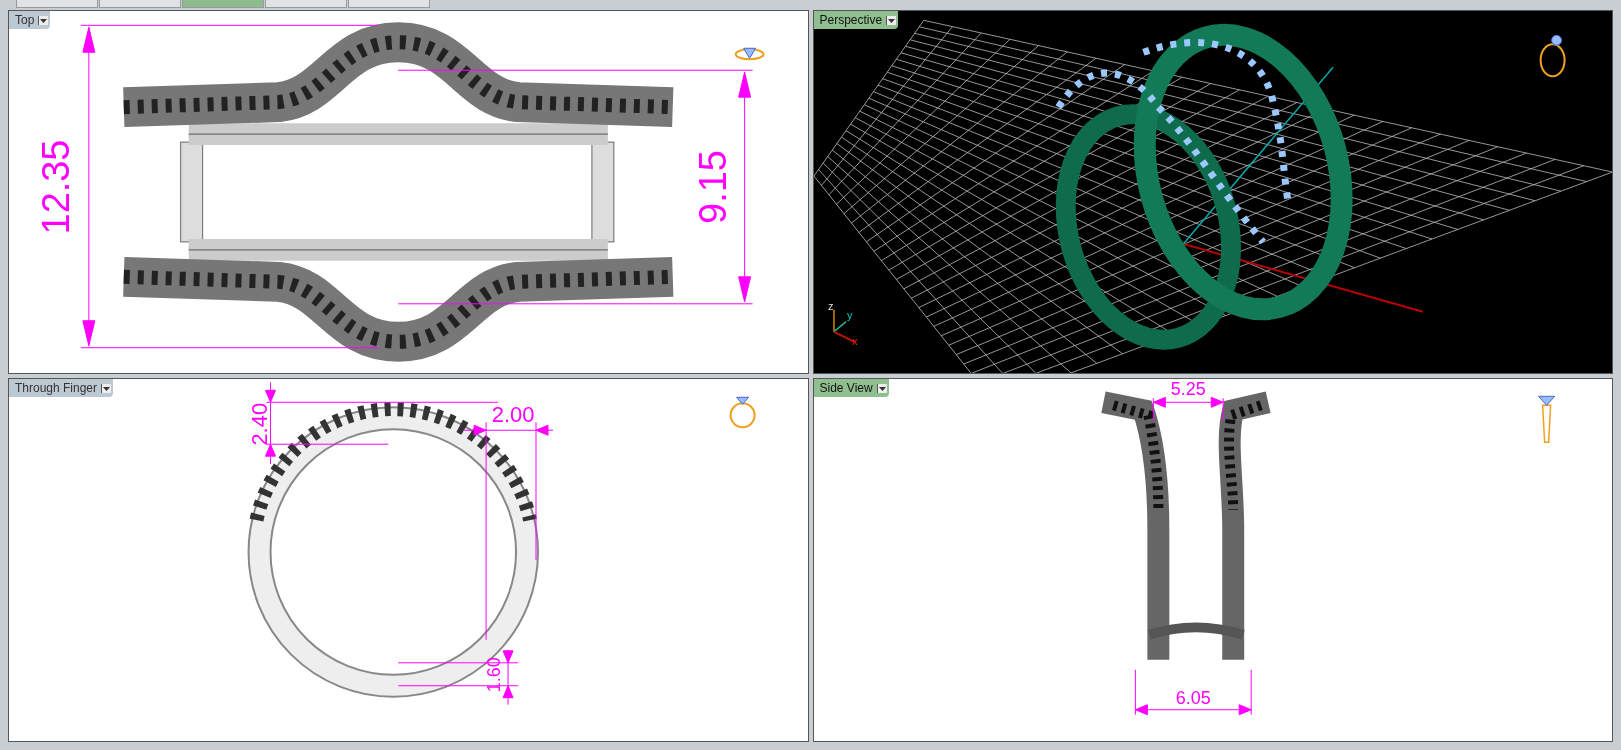  I want to click on dimension-label: 9.15, so click(712, 187).